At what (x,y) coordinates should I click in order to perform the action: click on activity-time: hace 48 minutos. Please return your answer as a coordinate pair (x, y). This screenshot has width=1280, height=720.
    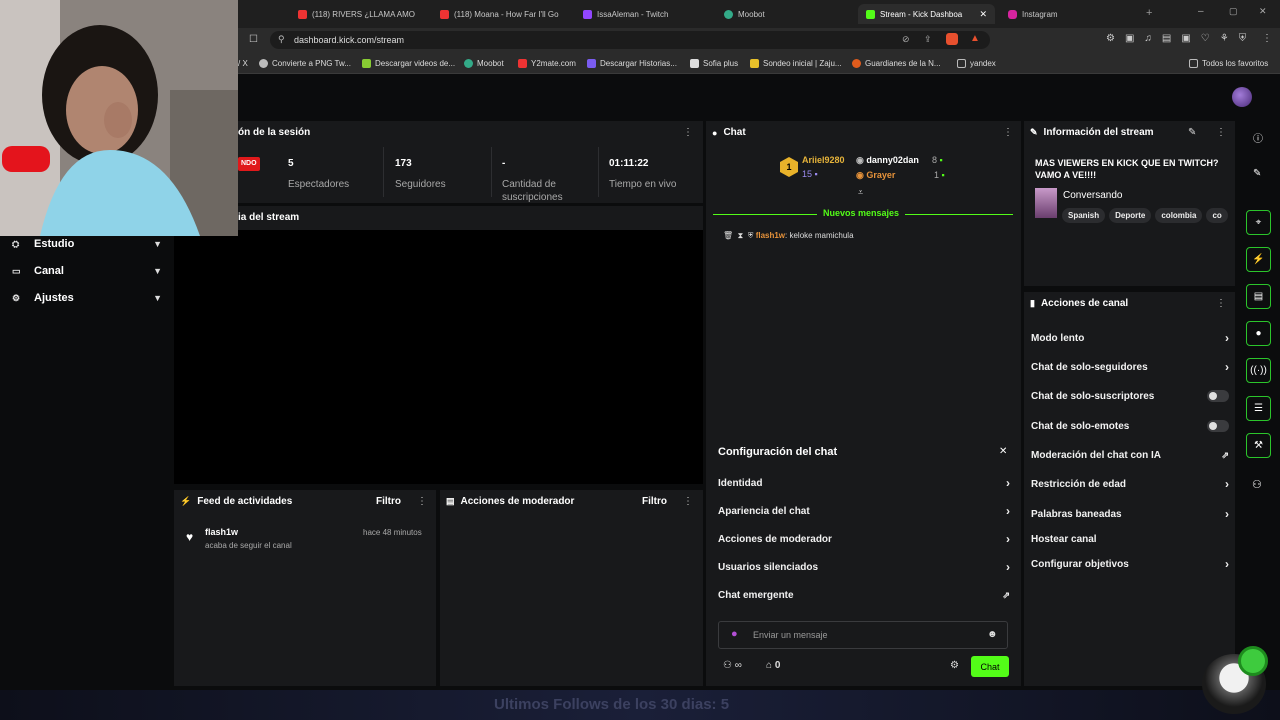
    Looking at the image, I should click on (392, 532).